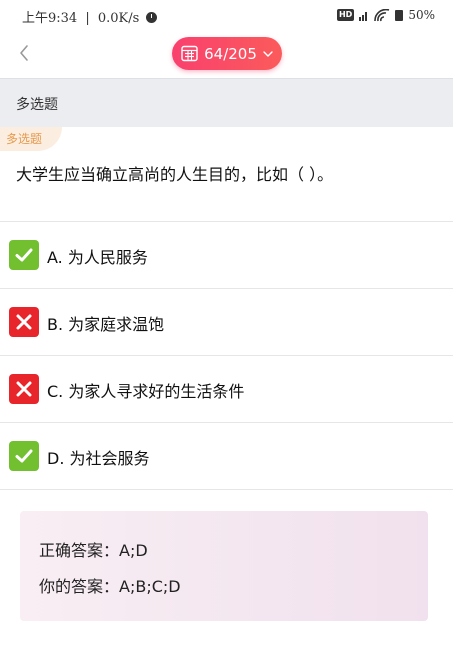 The width and height of the screenshot is (453, 647). I want to click on option-c: C. 为家人寻求好的生活条件, so click(226, 389).